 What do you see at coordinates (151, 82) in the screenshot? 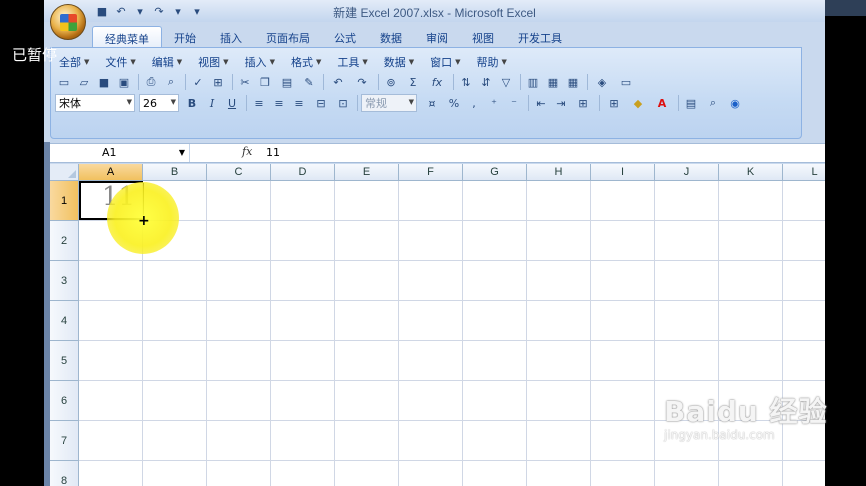
I see `print-icon: ⎙` at bounding box center [151, 82].